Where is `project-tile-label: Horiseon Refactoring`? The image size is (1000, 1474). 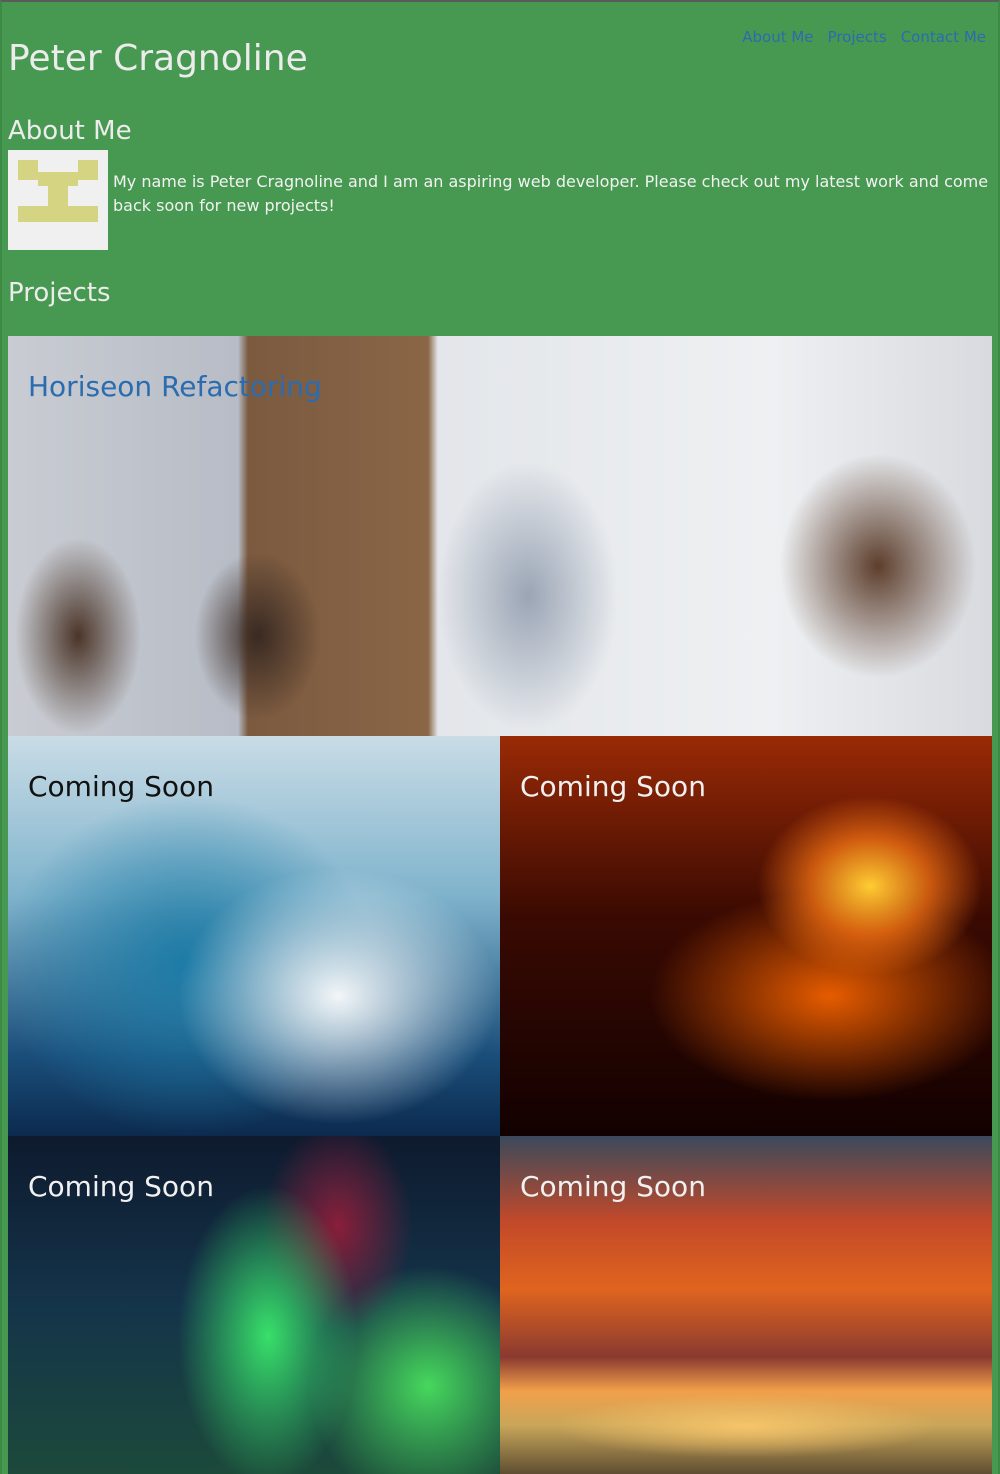 project-tile-label: Horiseon Refactoring is located at coordinates (175, 386).